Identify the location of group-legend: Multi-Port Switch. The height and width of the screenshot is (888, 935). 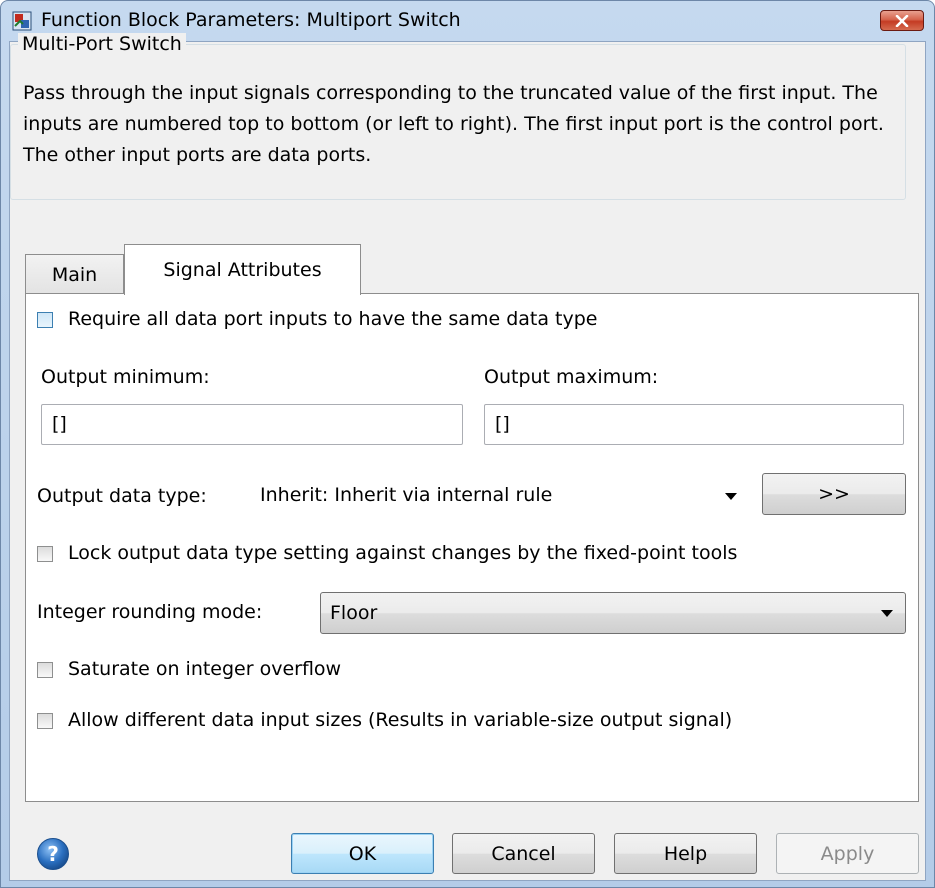
(102, 44).